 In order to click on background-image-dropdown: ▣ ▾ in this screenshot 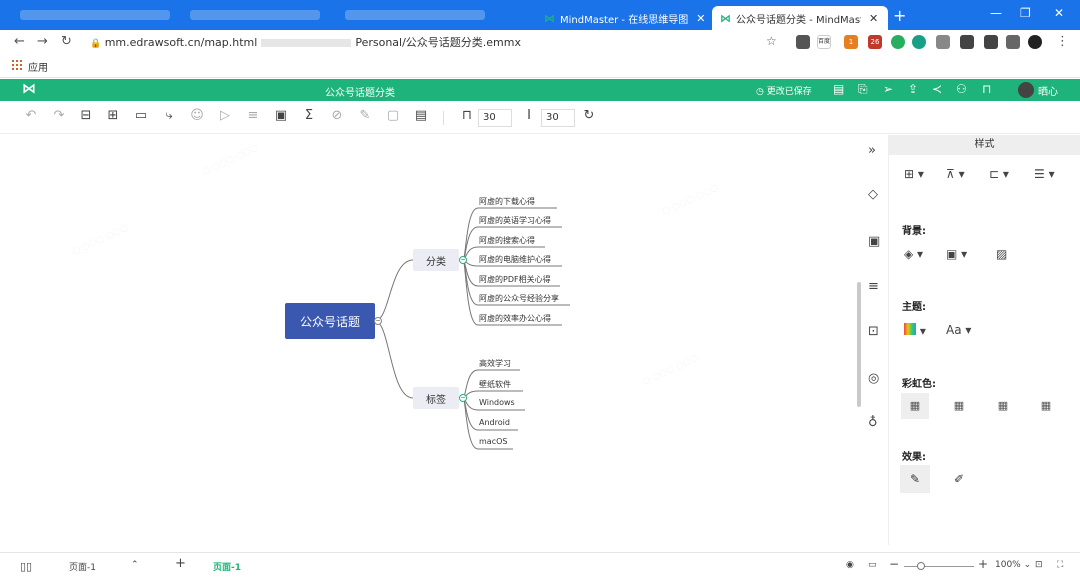, I will do `click(956, 254)`.